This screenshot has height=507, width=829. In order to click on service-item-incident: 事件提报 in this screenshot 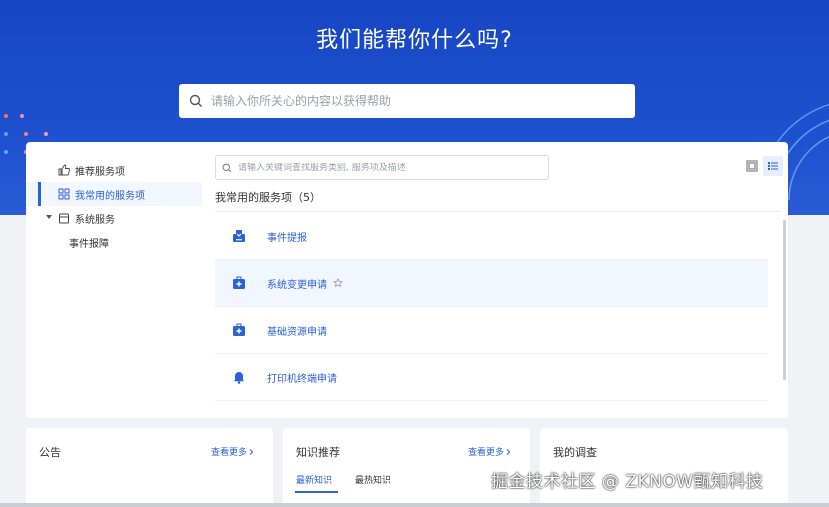, I will do `click(491, 236)`.